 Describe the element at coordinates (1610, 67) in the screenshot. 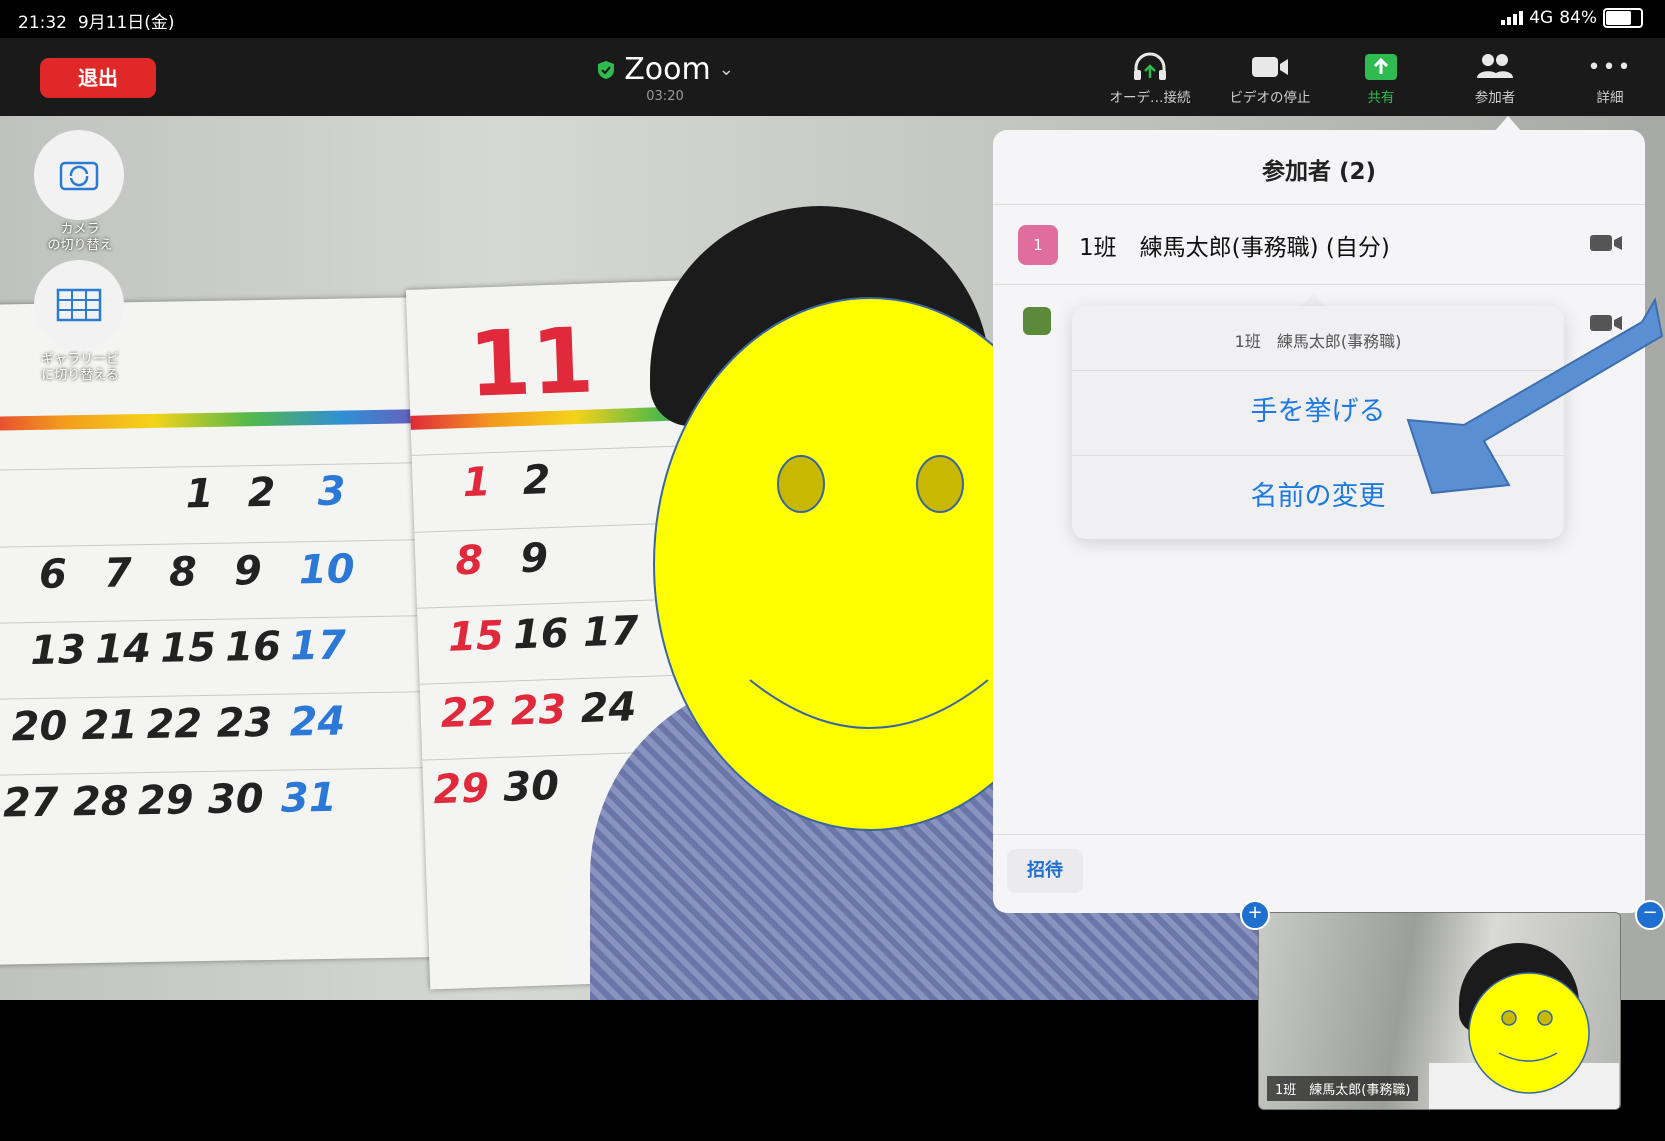

I see `more-dots-icon: •••` at that location.